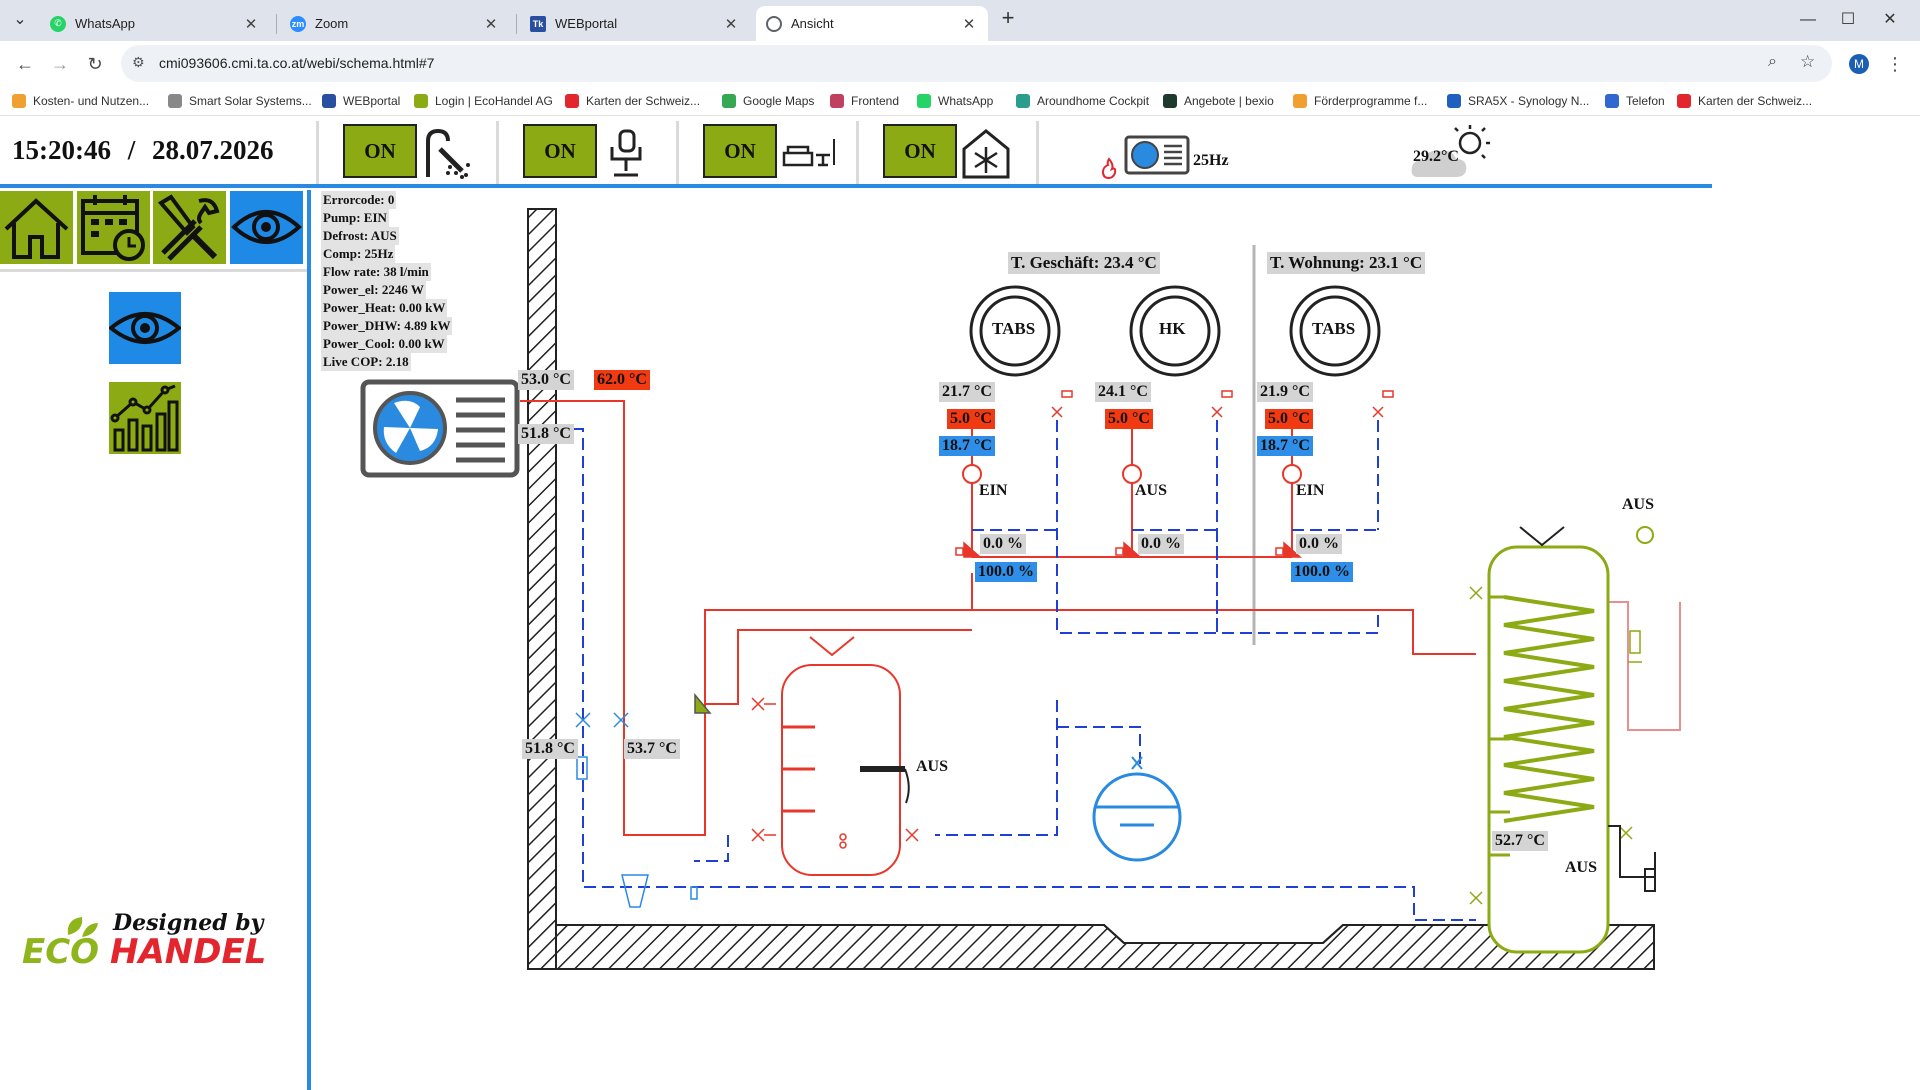 The width and height of the screenshot is (1920, 1090). Describe the element at coordinates (635, 23) in the screenshot. I see `tab-webportal: Tk WEBportal ✕` at that location.